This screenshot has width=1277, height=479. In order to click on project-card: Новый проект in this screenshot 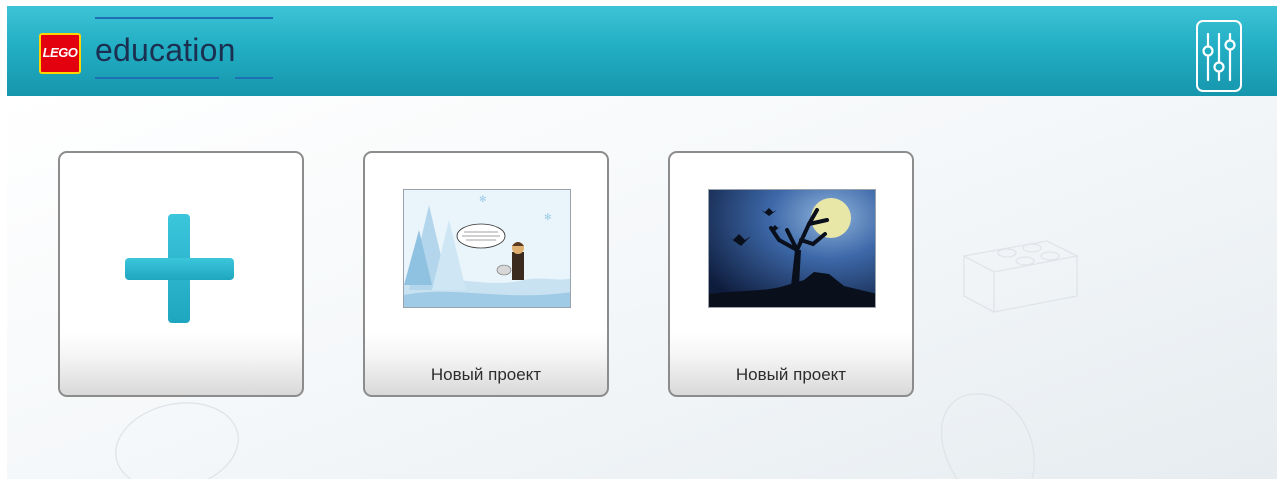, I will do `click(791, 274)`.